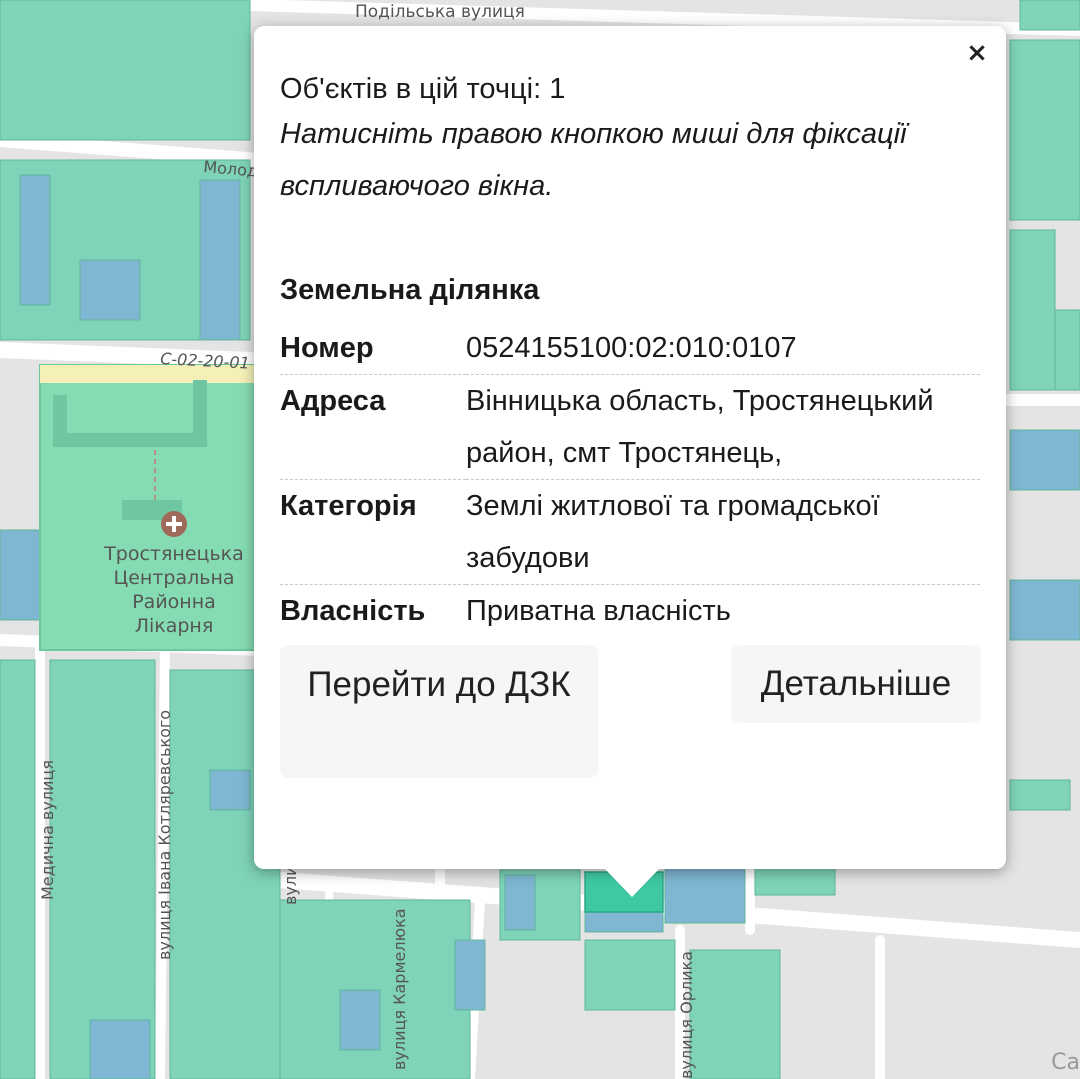 The height and width of the screenshot is (1079, 1080). I want to click on attr-key-category: Категорія, so click(348, 506).